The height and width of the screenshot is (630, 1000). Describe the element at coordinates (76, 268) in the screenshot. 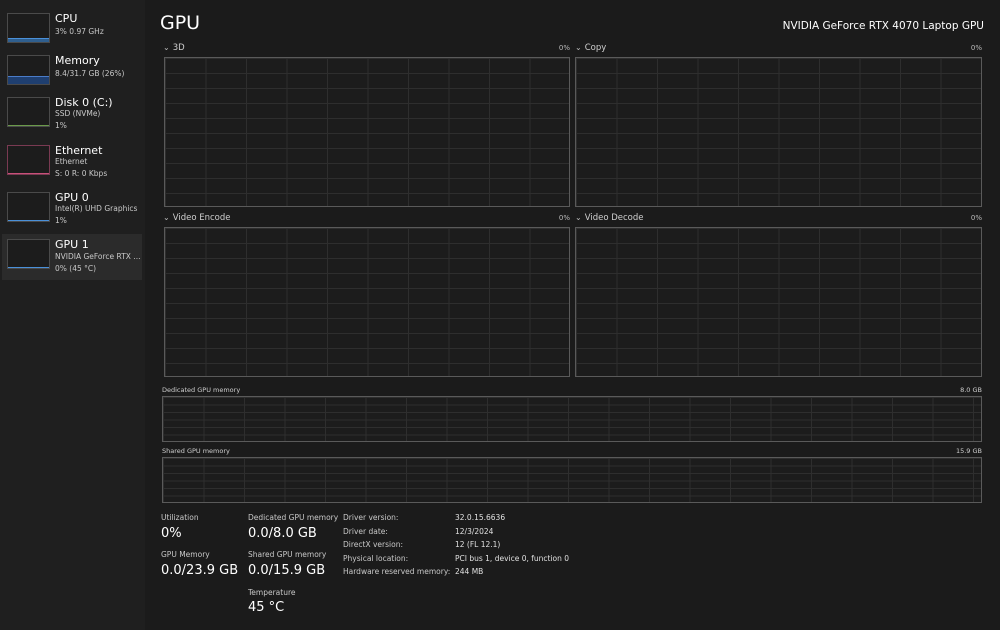

I see `sidebar-item-detail-2: 0% (45 °C)` at that location.